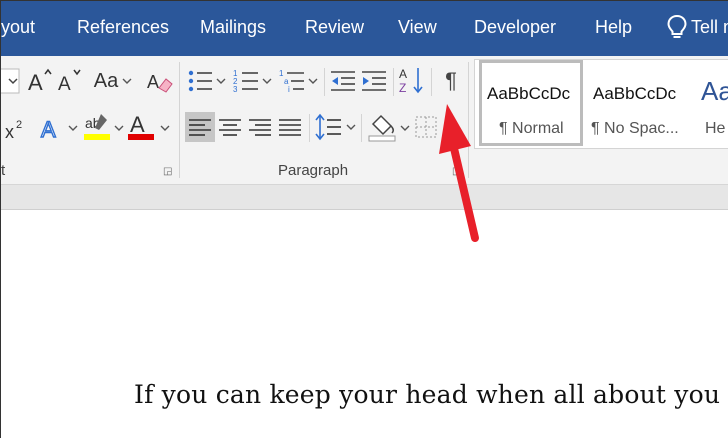  I want to click on paint-bucket-icon, so click(389, 128).